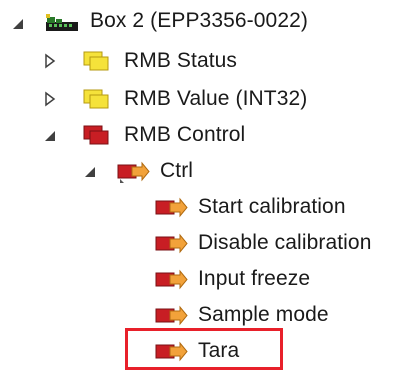 The height and width of the screenshot is (372, 393). I want to click on tree-item-rmb-value: RMB Value (INT32), so click(196, 99).